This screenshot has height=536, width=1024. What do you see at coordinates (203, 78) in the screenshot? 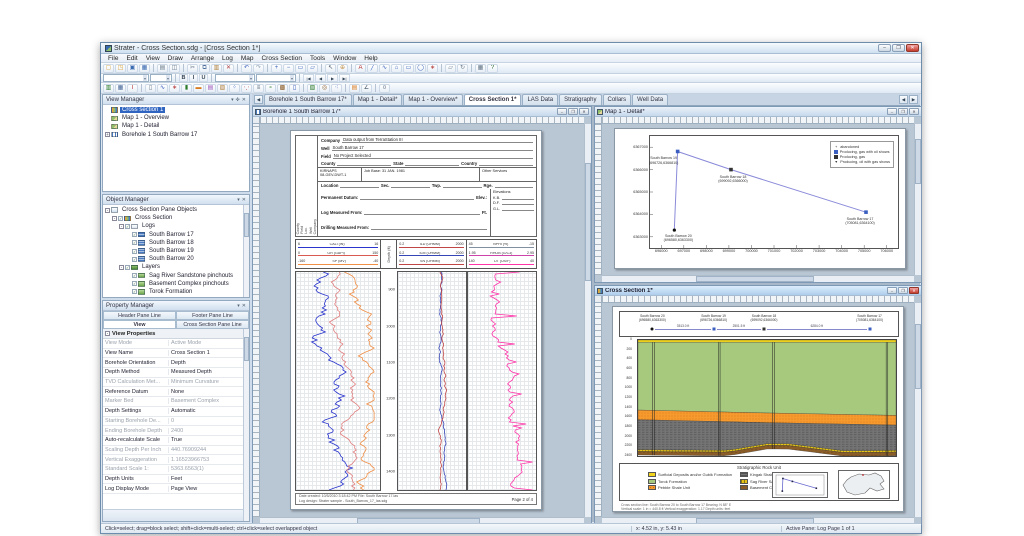
I see `format-u-button: U` at bounding box center [203, 78].